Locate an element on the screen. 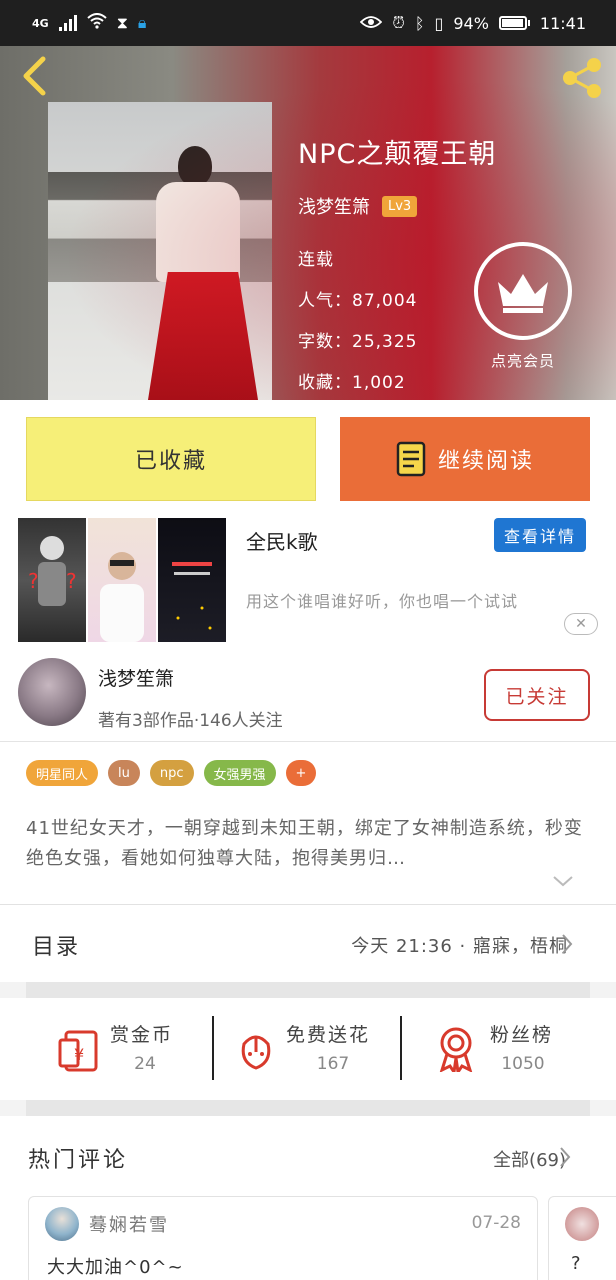 The height and width of the screenshot is (1280, 616). reward-flower-button: 免费送花 167 is located at coordinates (316, 1050).